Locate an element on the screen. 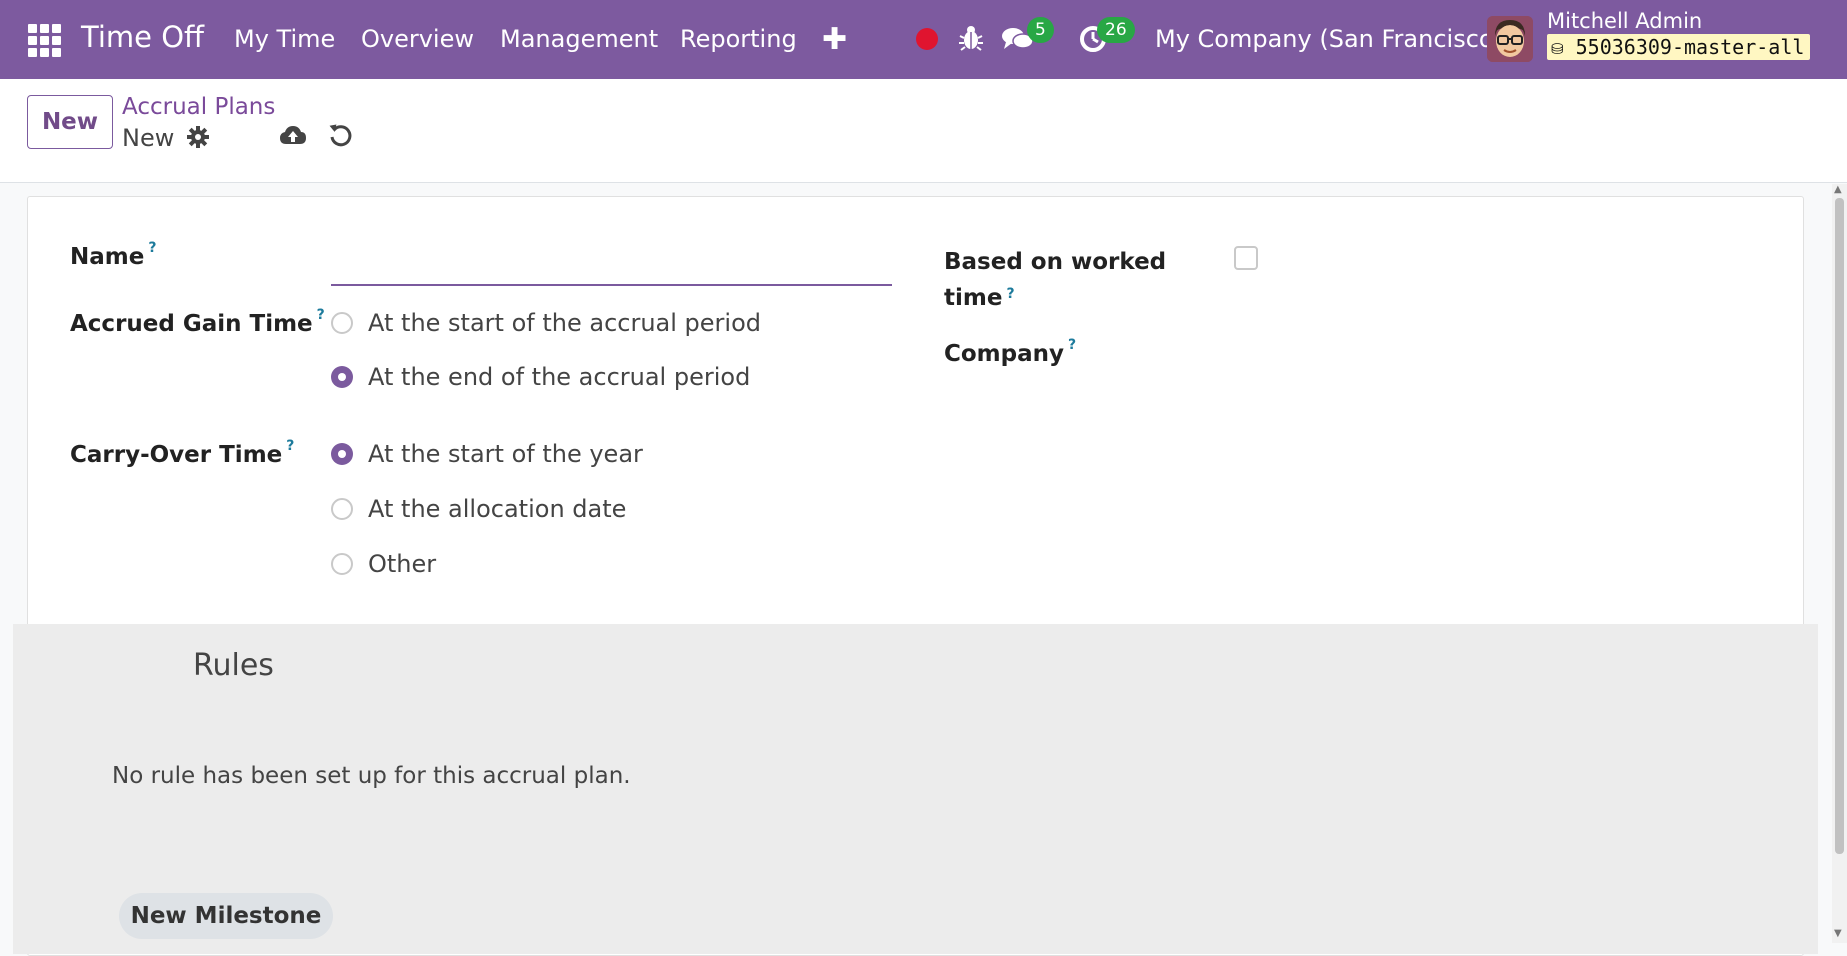 Image resolution: width=1847 pixels, height=956 pixels. radio-label: At the end of the accrual period is located at coordinates (559, 377).